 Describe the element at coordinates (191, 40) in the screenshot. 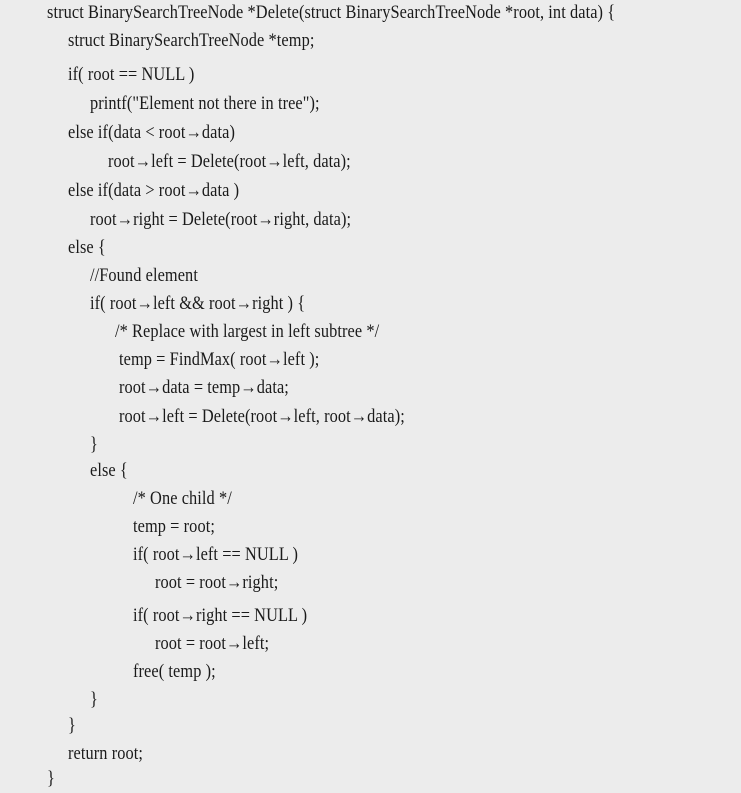

I see `code-line: struct BinarySearchTreeNode *temp;` at that location.